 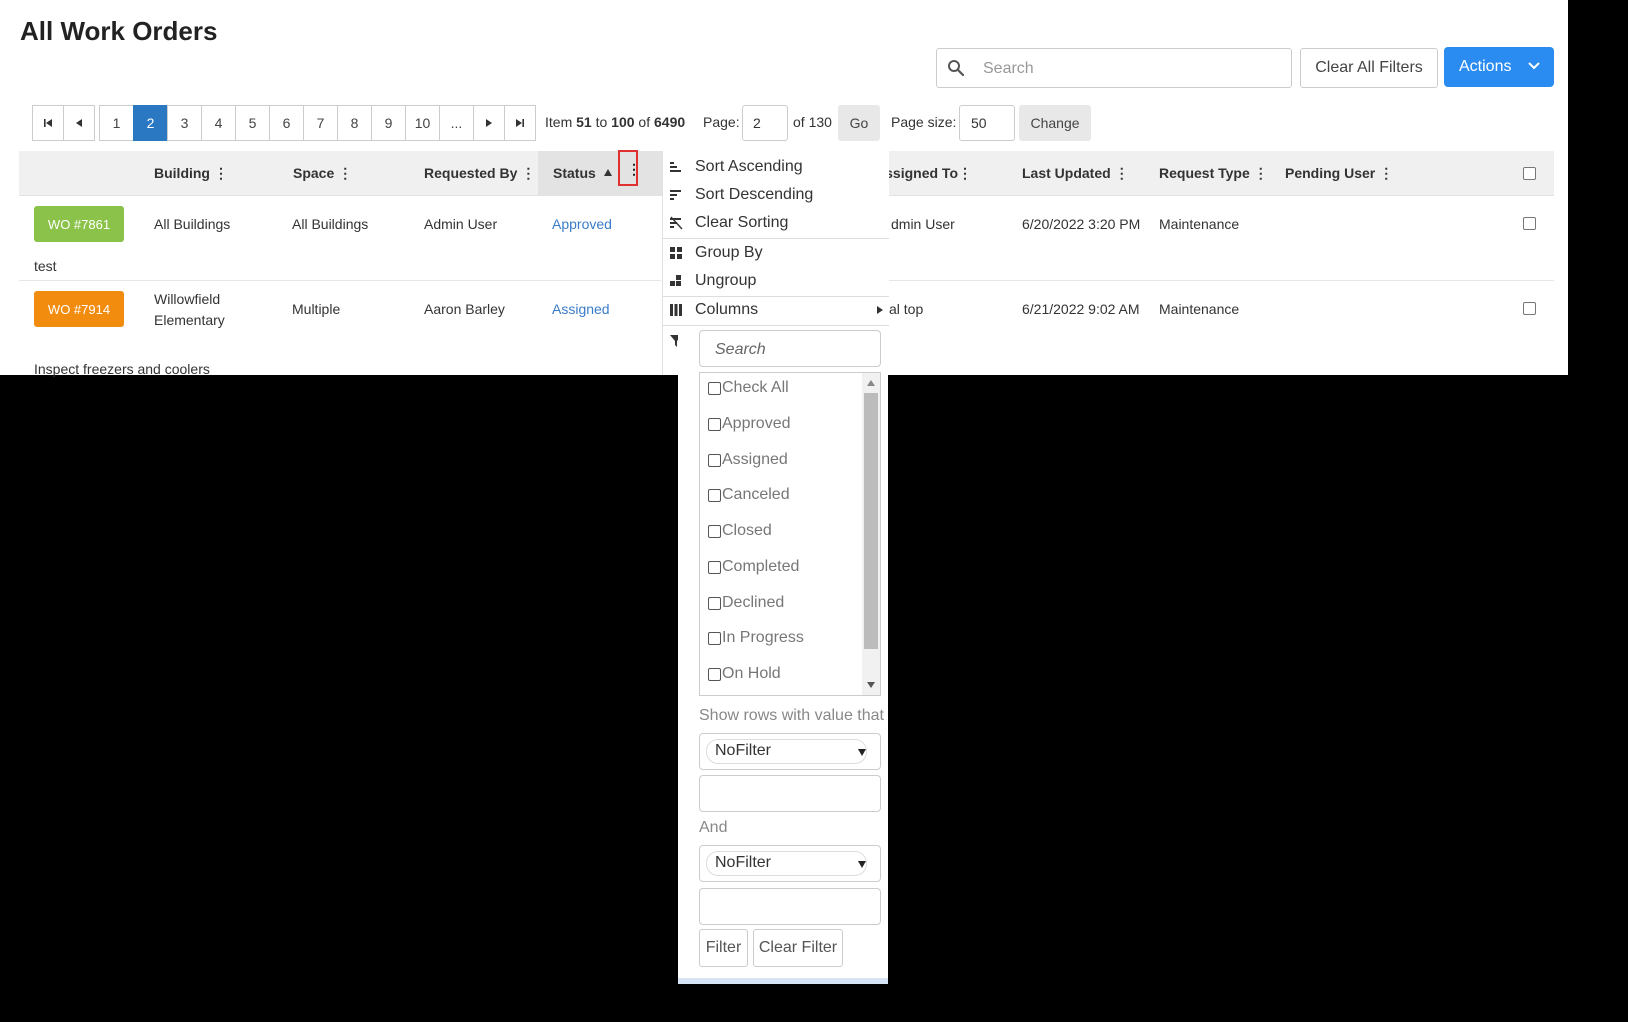 I want to click on menu-label: Sort Descending, so click(x=754, y=194).